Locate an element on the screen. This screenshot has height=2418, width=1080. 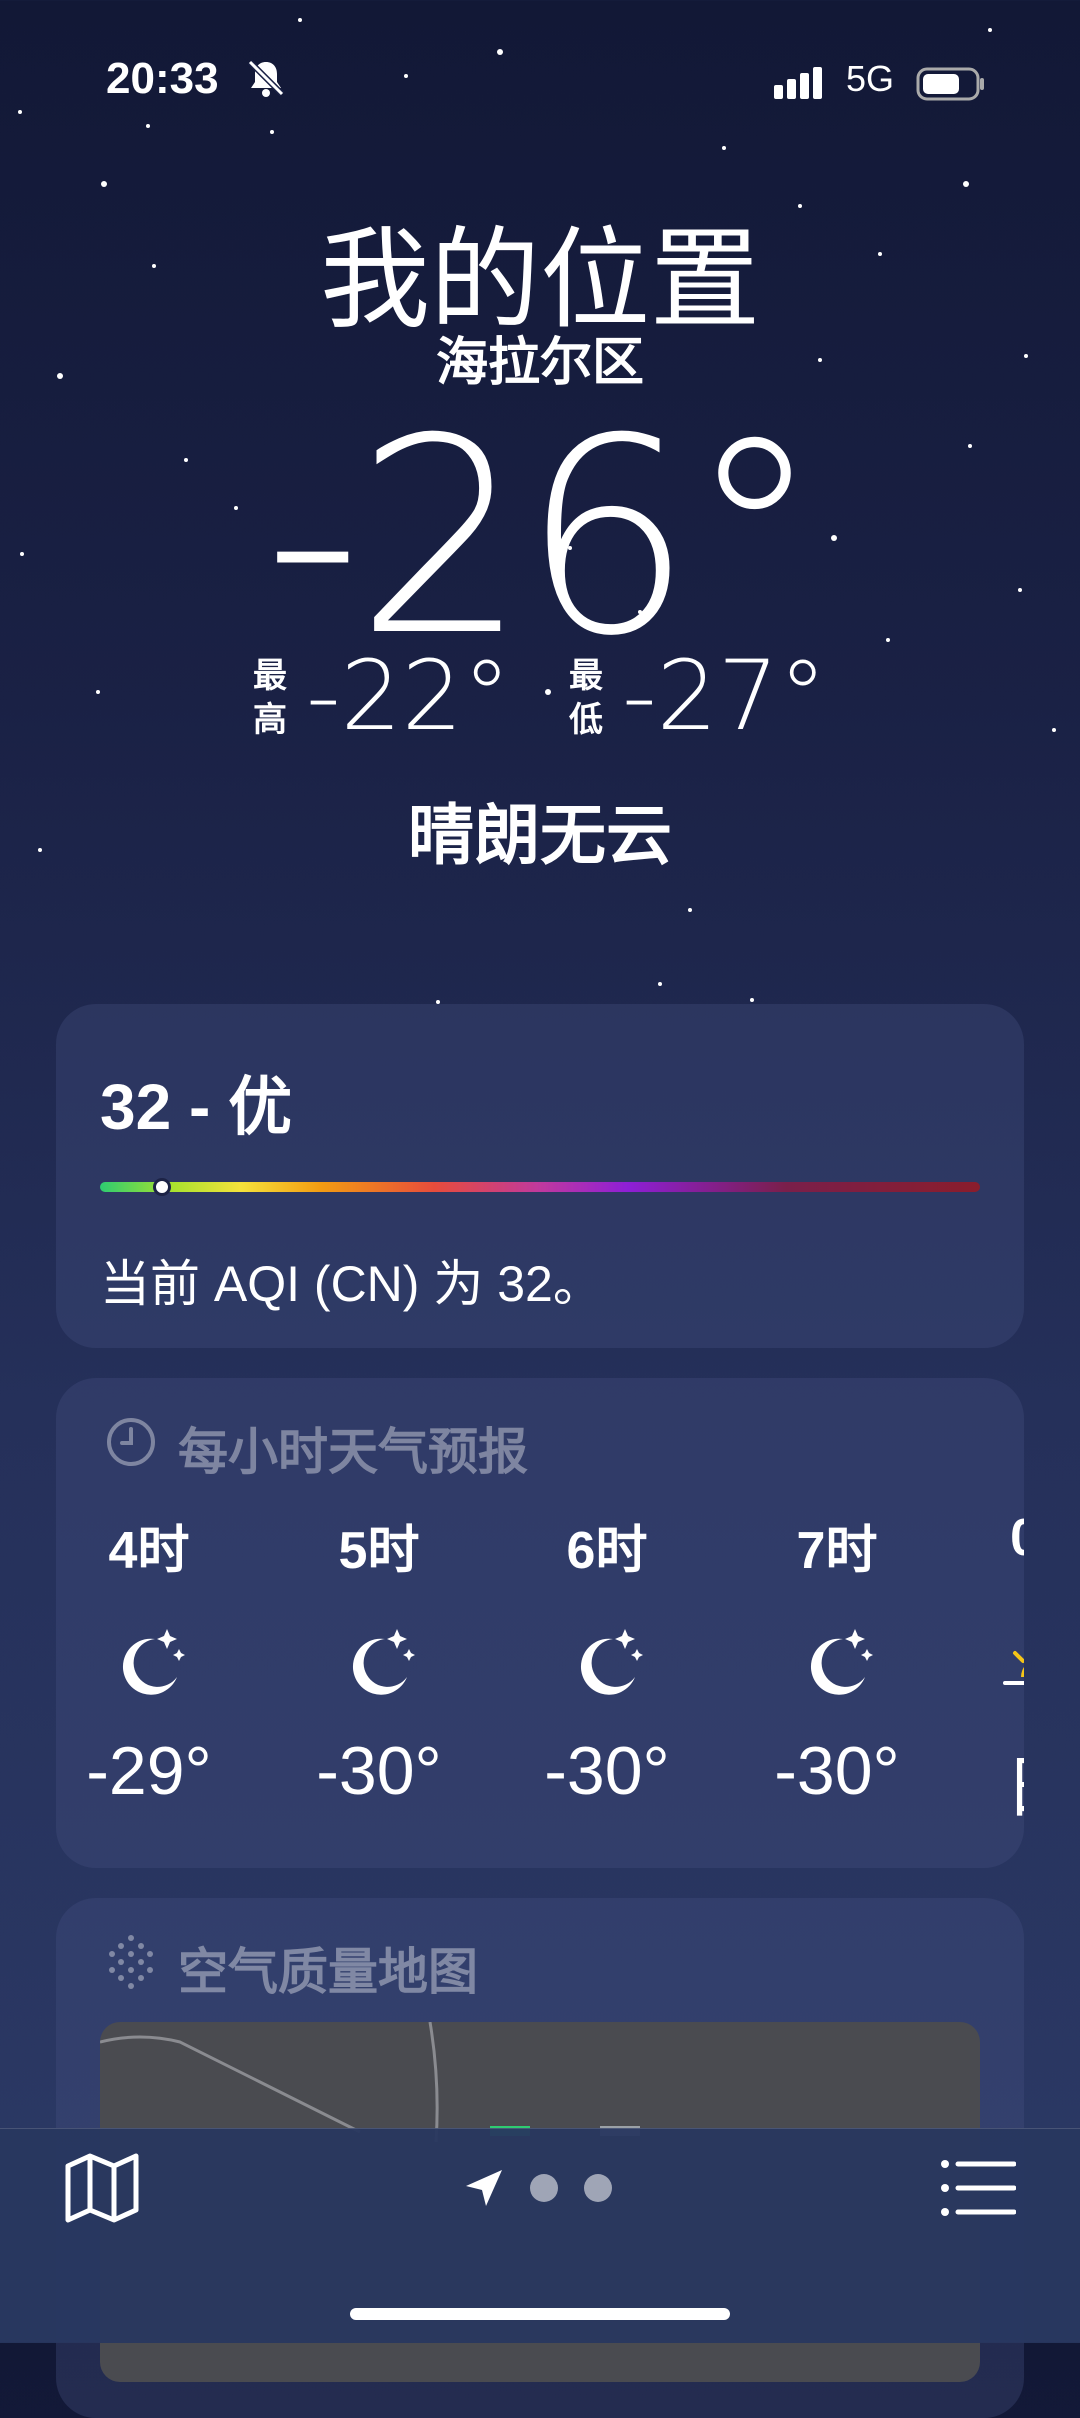
hour-time: 07 is located at coordinates (984, 1548).